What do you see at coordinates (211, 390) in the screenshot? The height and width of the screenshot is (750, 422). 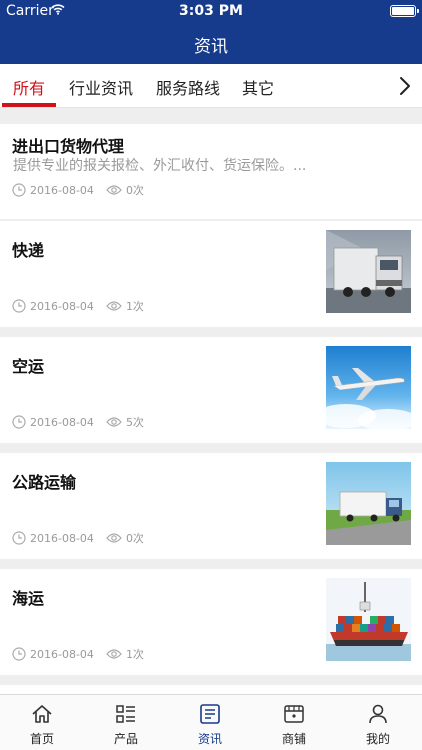 I see `article-card: 空运 2016-08-04 5次` at bounding box center [211, 390].